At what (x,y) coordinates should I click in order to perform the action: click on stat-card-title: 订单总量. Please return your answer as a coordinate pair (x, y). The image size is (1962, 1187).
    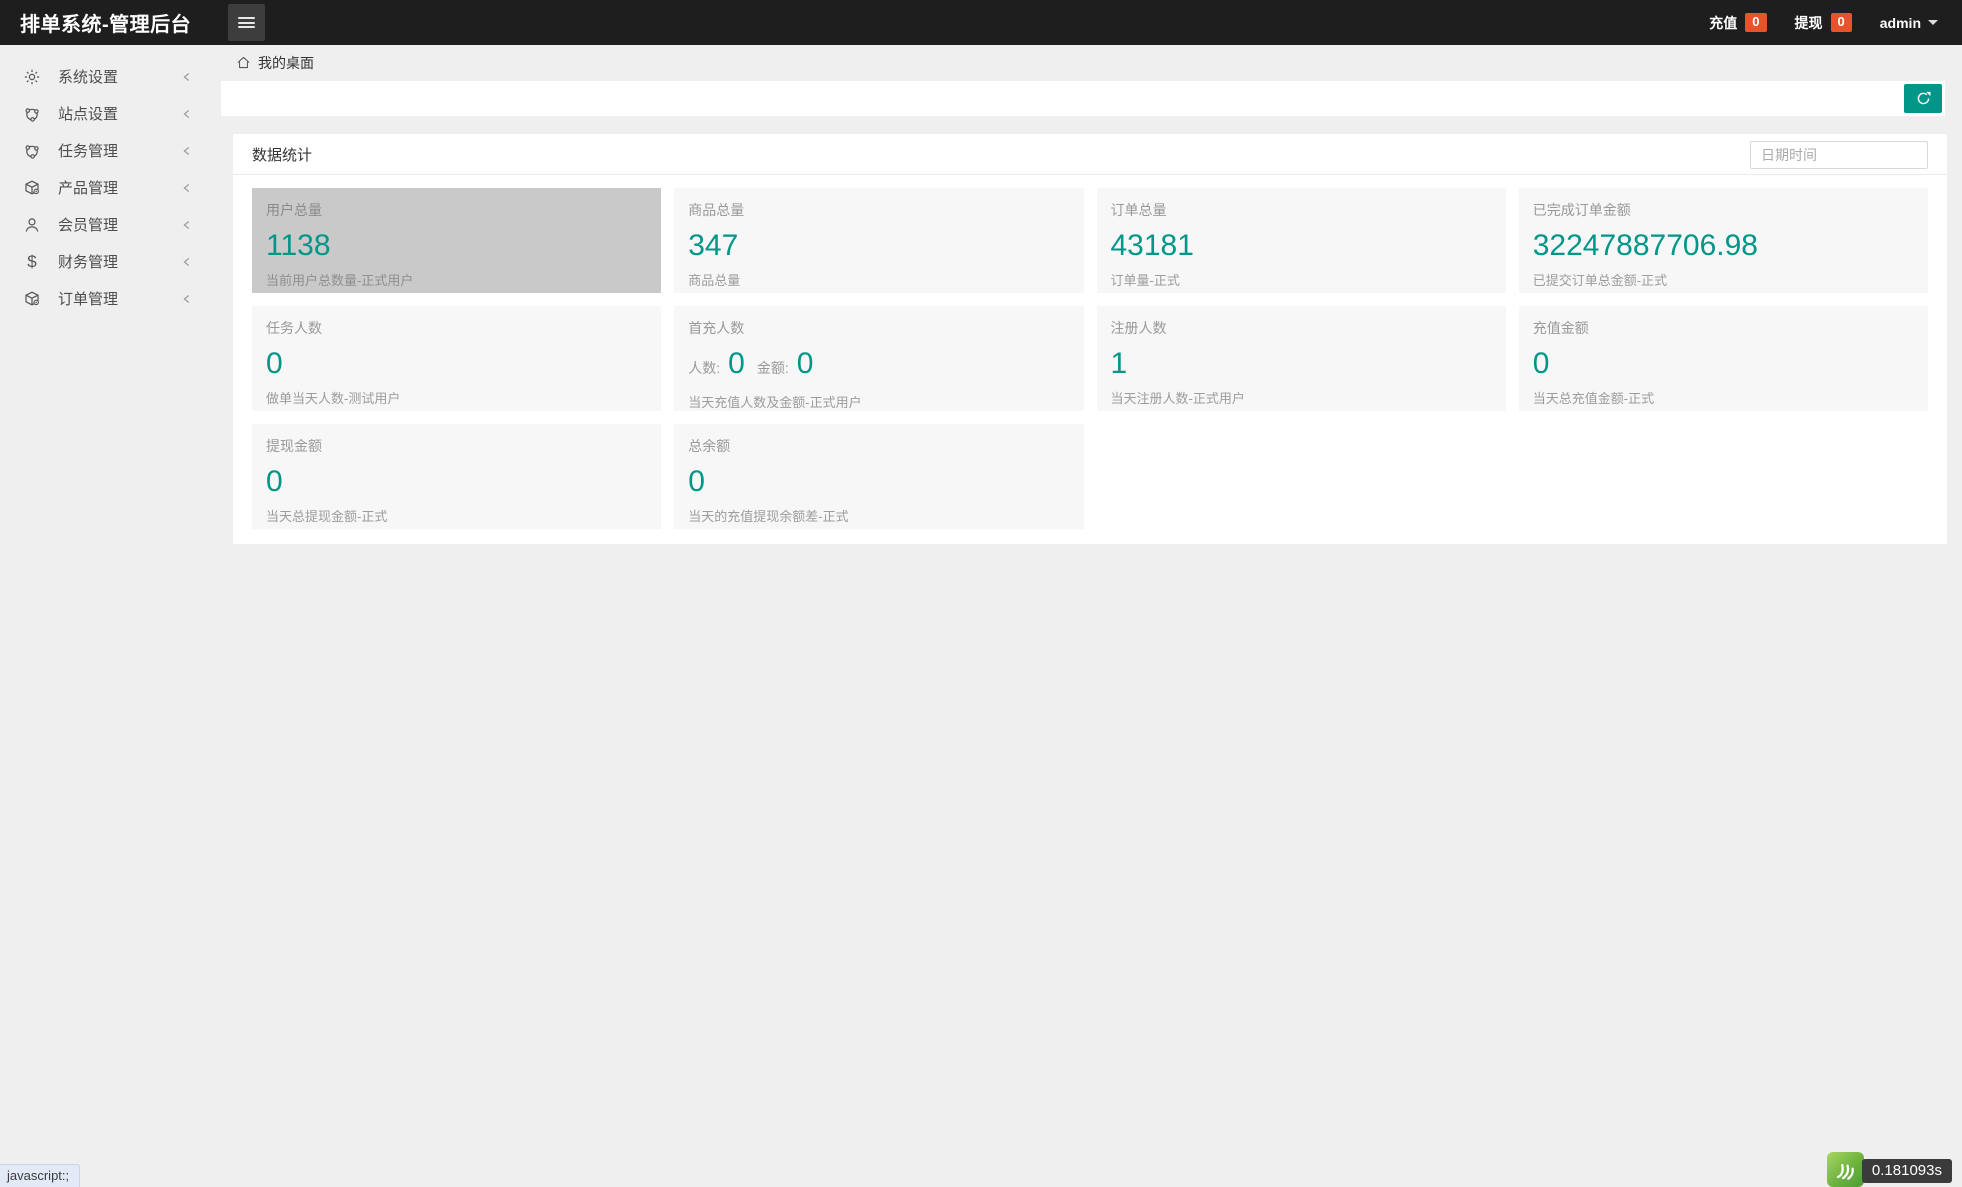
    Looking at the image, I should click on (1138, 210).